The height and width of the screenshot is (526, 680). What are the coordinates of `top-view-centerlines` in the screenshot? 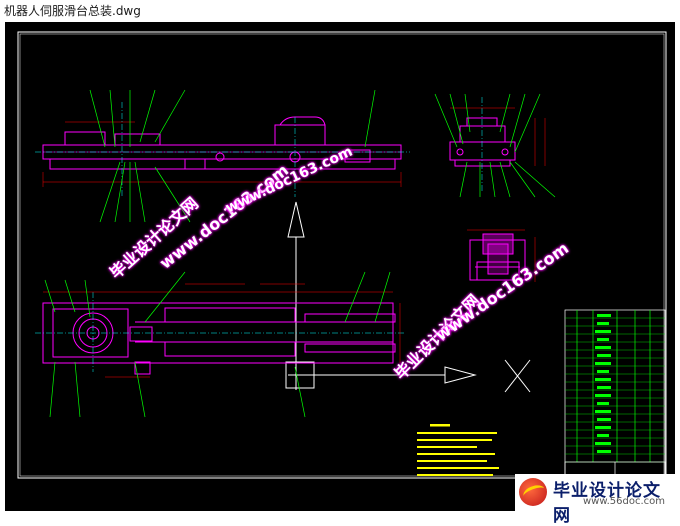 It's located at (220, 332).